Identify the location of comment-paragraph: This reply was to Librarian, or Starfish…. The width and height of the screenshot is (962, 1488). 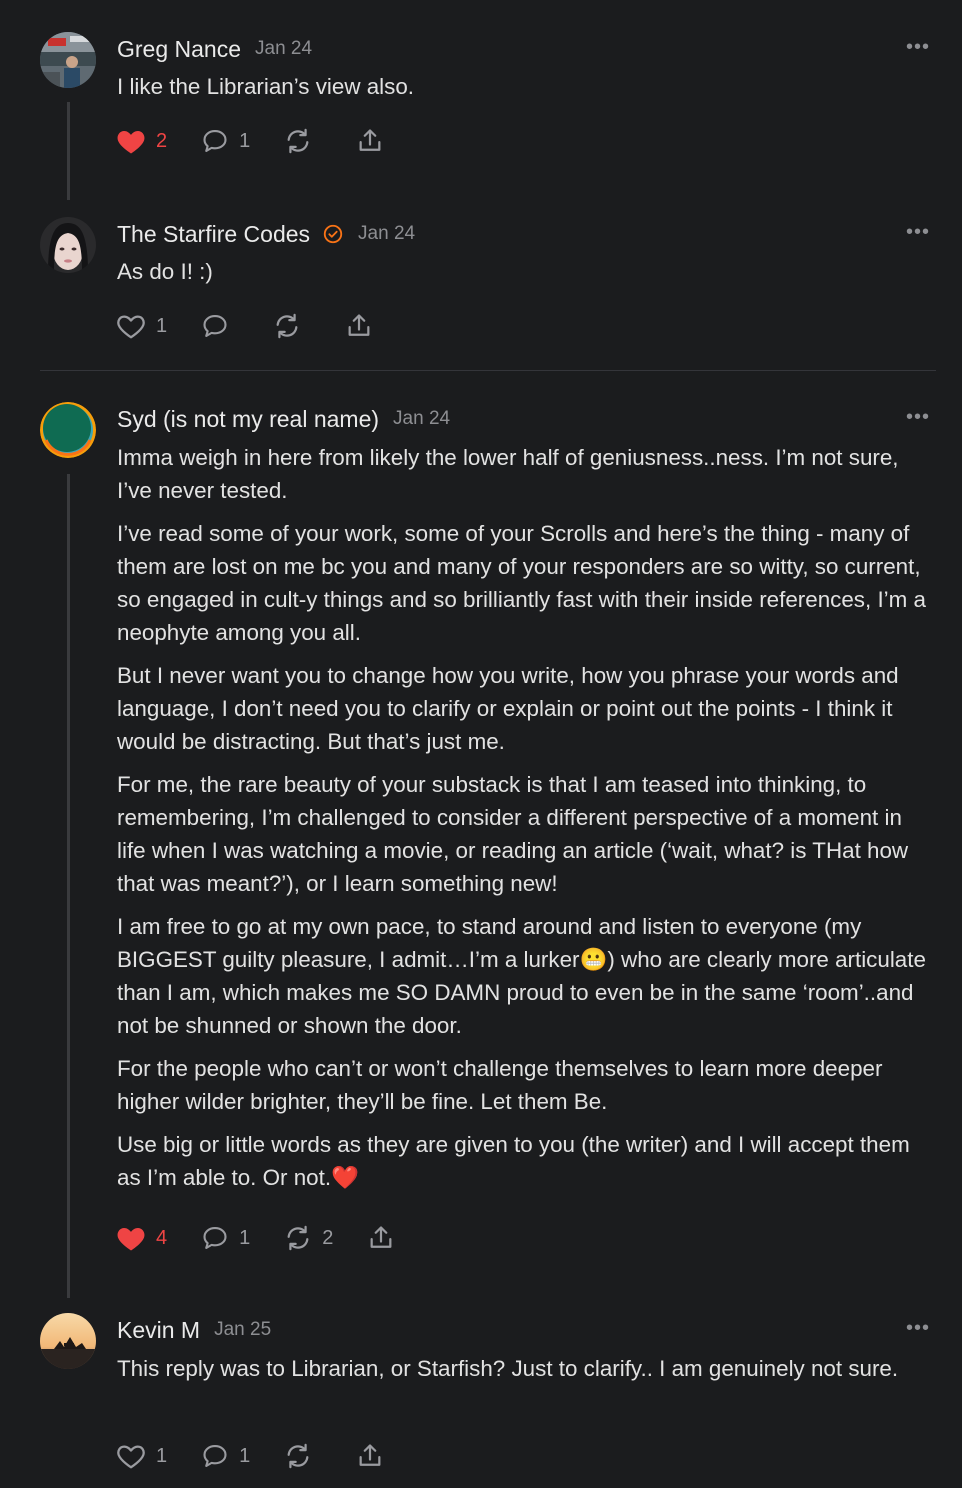
(508, 1368).